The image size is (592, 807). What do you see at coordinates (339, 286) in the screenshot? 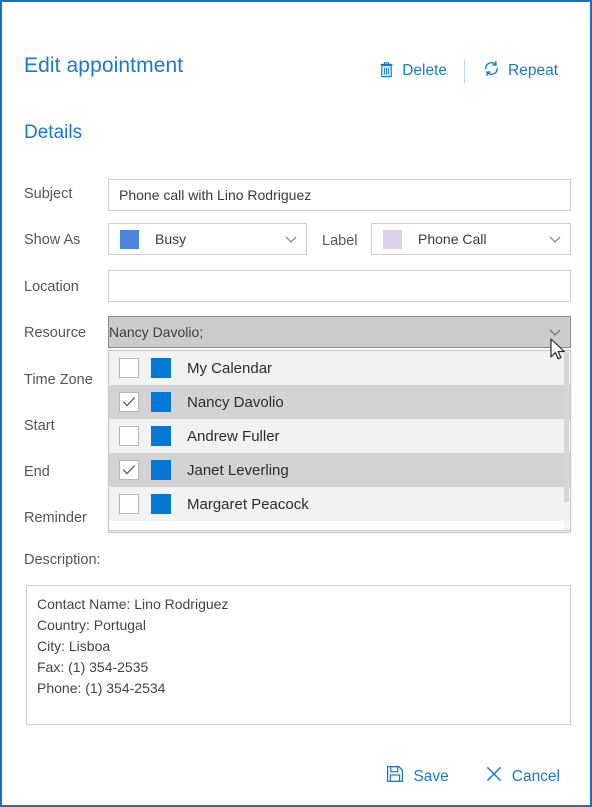
I see `location-input` at bounding box center [339, 286].